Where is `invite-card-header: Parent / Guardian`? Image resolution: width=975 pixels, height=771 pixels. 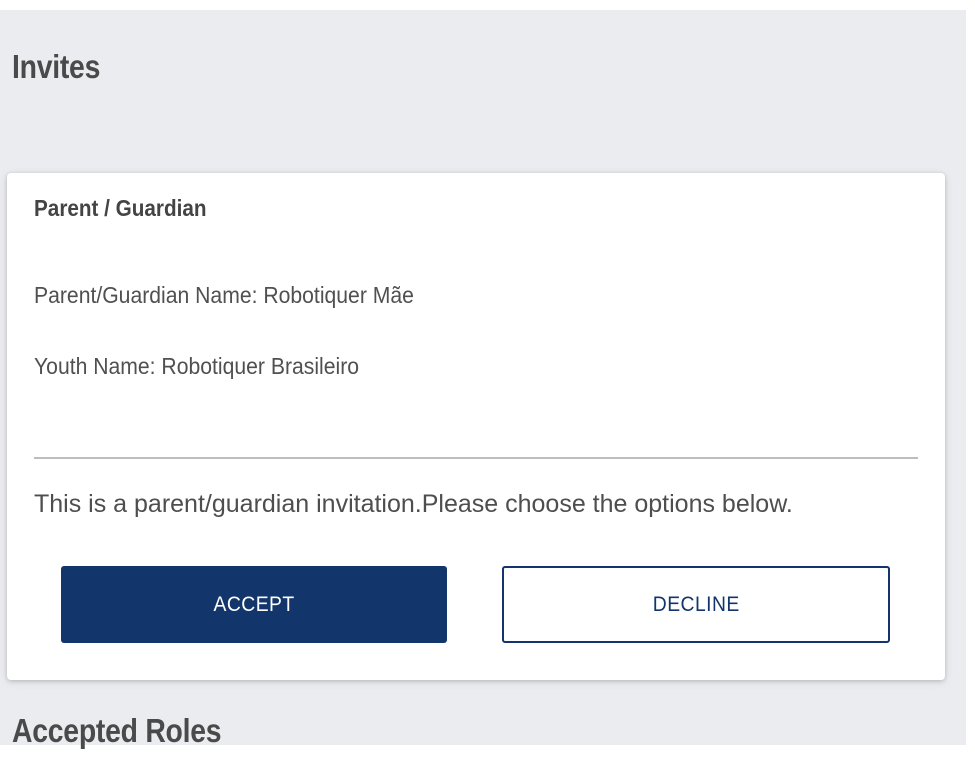
invite-card-header: Parent / Guardian is located at coordinates (120, 208).